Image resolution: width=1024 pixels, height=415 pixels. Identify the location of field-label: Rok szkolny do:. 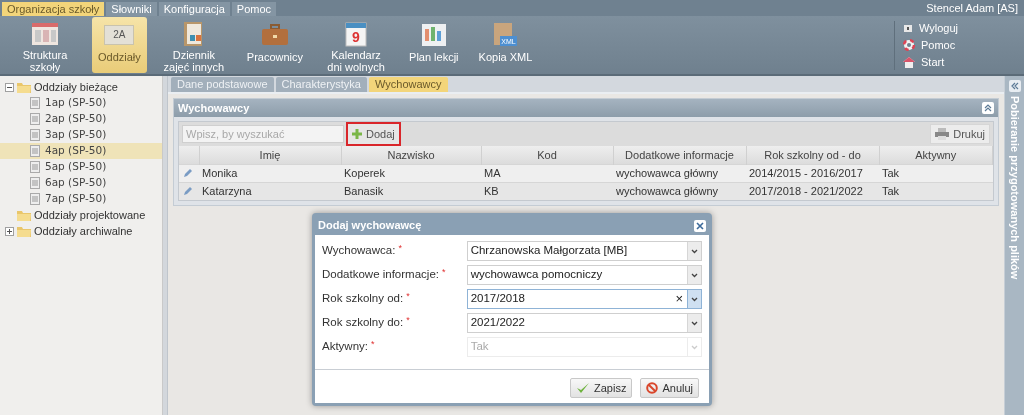
(363, 323).